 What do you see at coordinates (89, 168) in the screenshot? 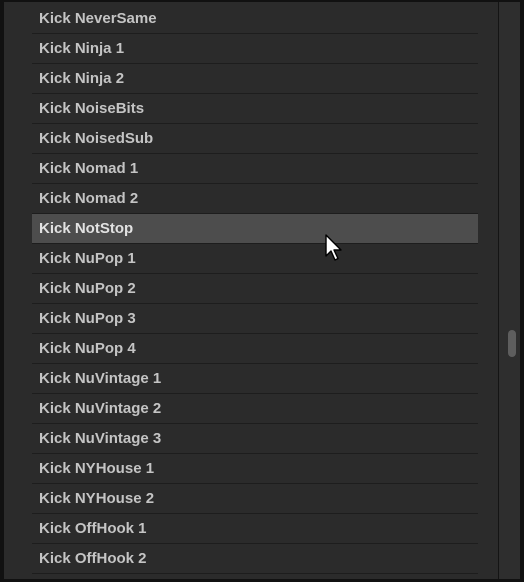
I see `list-item-label: Kick Nomad 1` at bounding box center [89, 168].